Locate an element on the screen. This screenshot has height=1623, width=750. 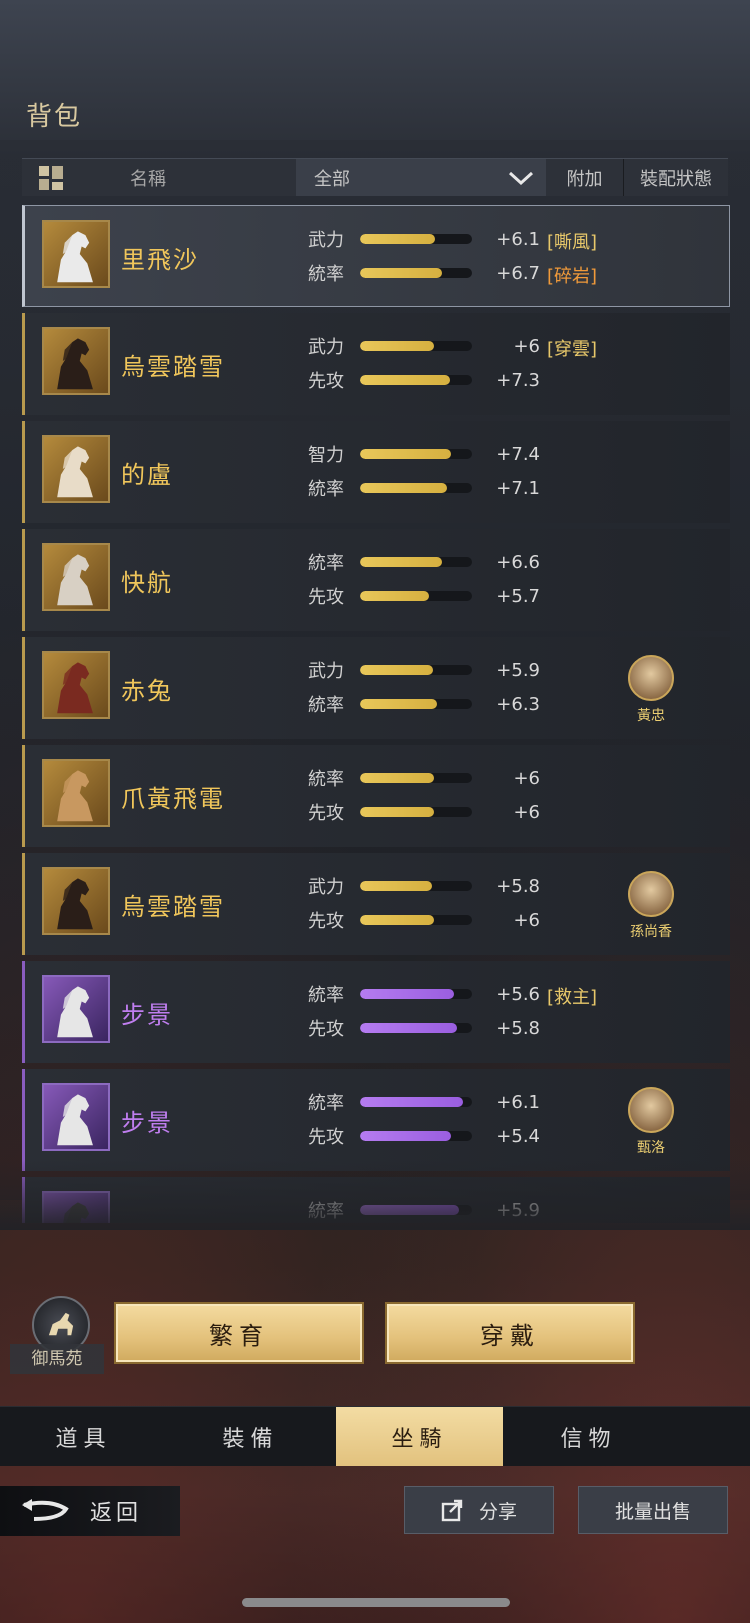
list-item: 烏雲踏雪 武力 +6 先攻 +7.3 [穿雲] is located at coordinates (376, 364).